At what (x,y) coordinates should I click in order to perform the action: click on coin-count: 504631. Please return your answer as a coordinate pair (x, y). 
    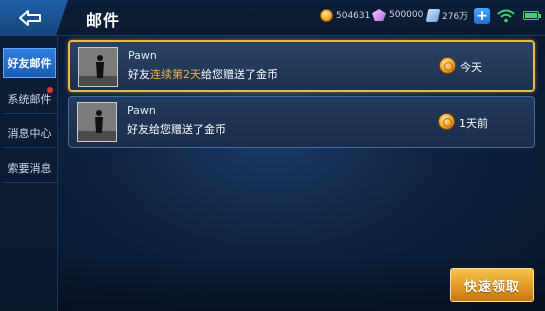
    Looking at the image, I should click on (353, 15).